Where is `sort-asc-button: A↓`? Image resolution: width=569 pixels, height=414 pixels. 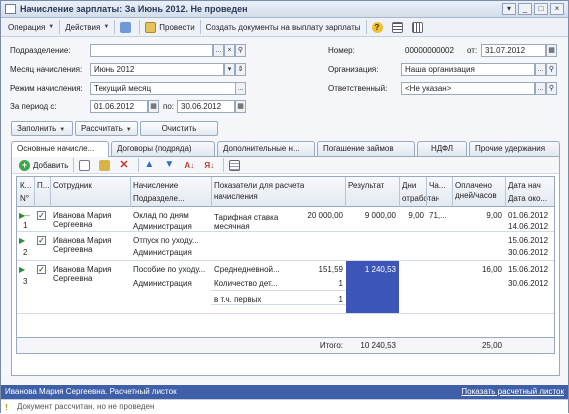 sort-asc-button: A↓ is located at coordinates (191, 165).